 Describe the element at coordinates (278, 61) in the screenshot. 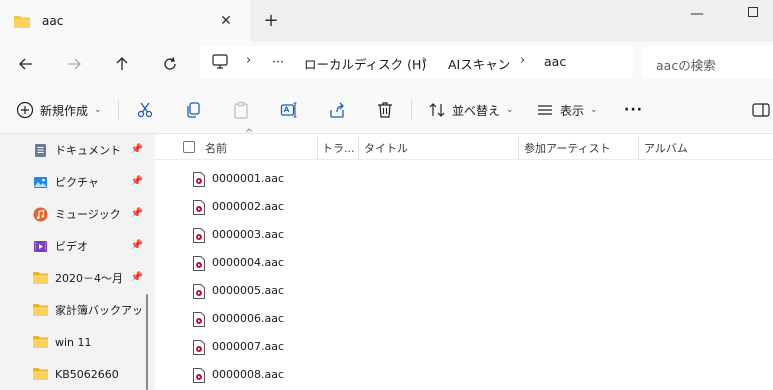

I see `breadcrumb-overflow: ···` at that location.